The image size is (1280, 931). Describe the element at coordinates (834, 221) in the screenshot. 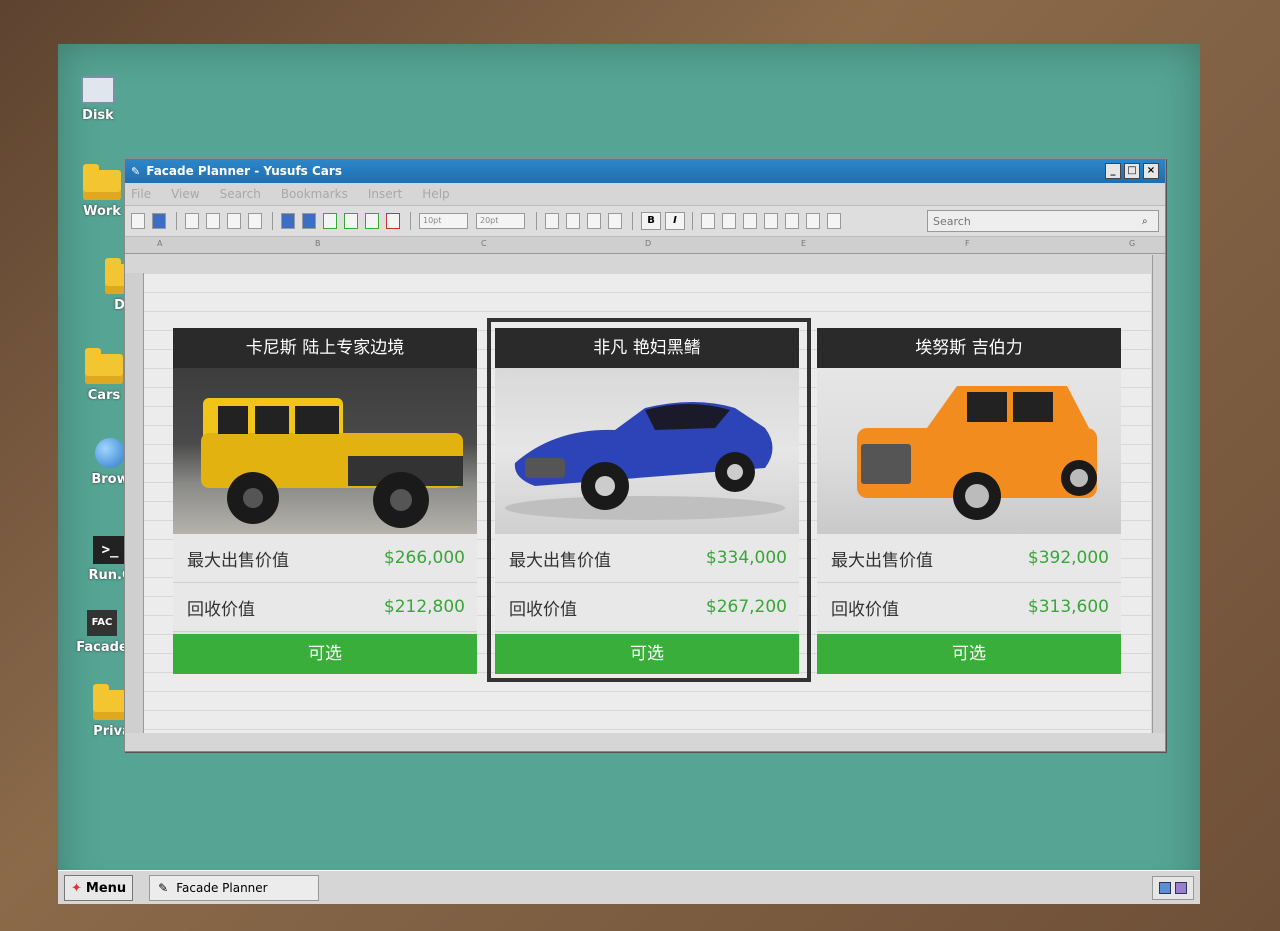

I see `align-bottom-icon` at that location.